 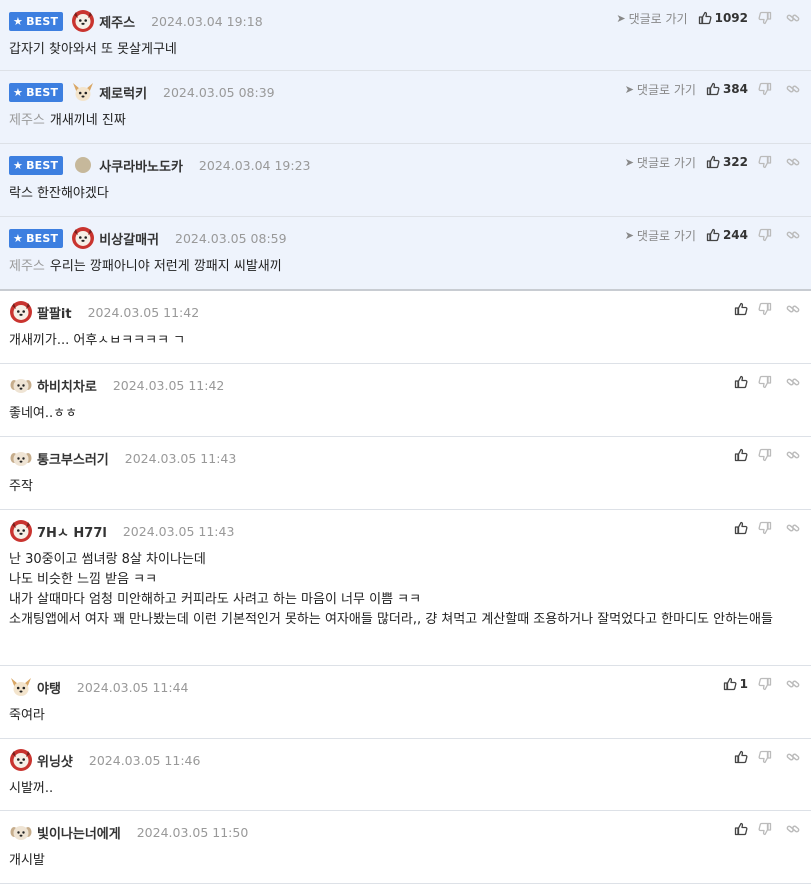 I want to click on comment-text-line: 주작, so click(x=406, y=487).